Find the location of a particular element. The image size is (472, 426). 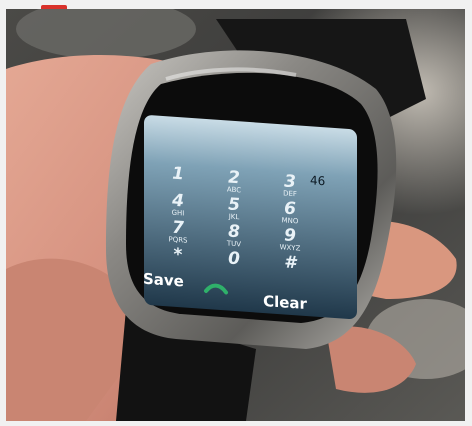

key-4-letters: GHI is located at coordinates (178, 213).